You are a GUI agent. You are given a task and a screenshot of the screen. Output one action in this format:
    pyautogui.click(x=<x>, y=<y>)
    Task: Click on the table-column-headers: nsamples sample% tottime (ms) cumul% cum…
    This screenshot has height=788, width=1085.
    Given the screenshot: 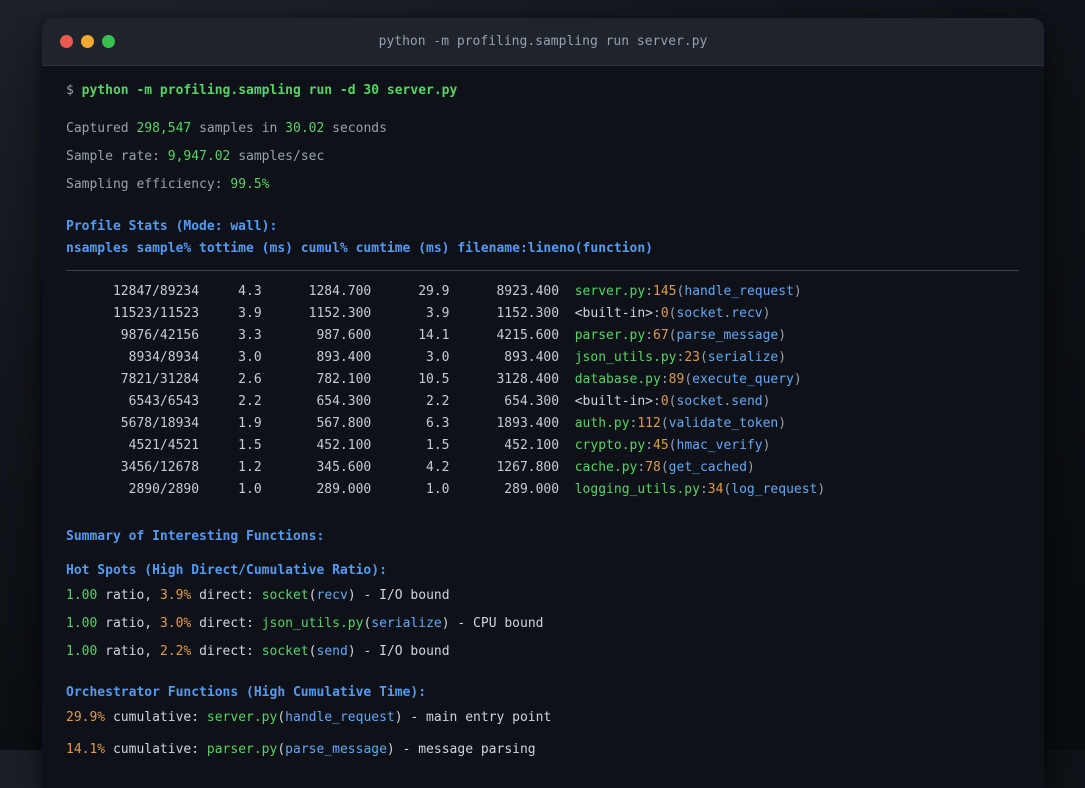 What is the action you would take?
    pyautogui.click(x=555, y=249)
    